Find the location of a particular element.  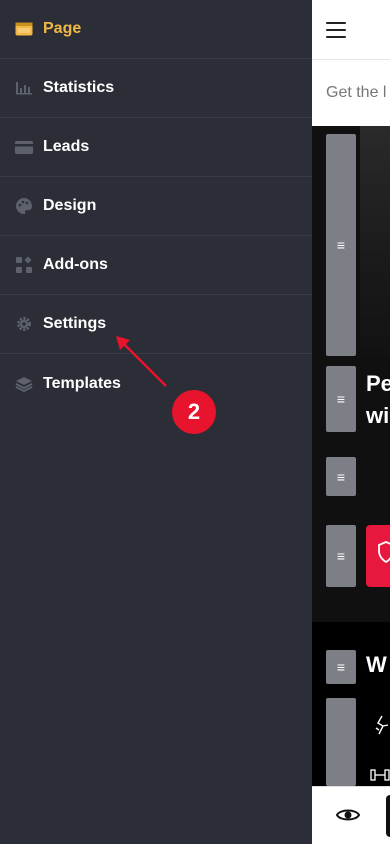

sidebar-item-leads: Leads is located at coordinates (156, 147).